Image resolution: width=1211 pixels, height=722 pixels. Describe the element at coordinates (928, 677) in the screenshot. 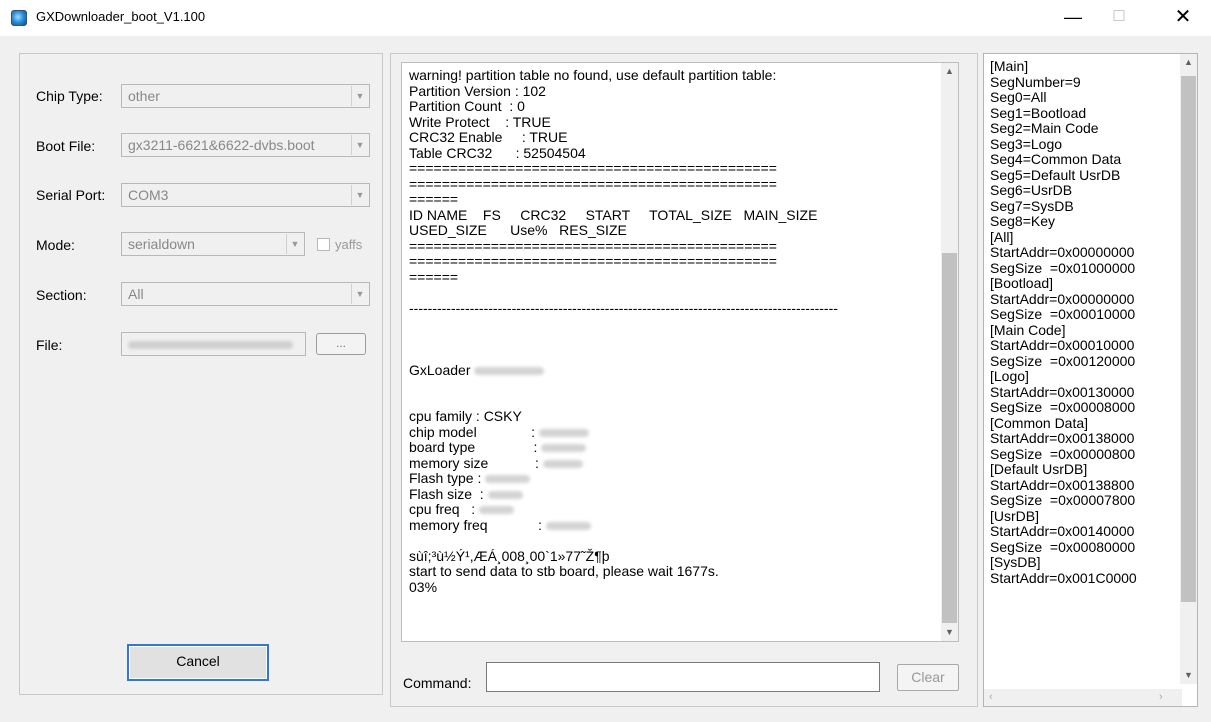

I see `clear-button: Clear` at that location.